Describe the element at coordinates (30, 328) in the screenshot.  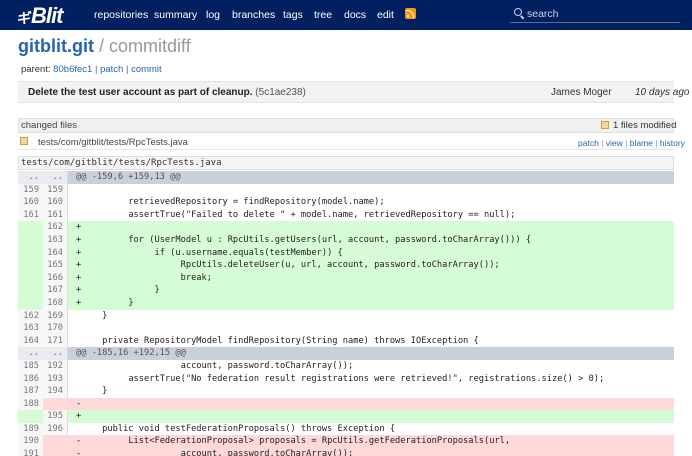
I see `old-line-number: 163` at that location.